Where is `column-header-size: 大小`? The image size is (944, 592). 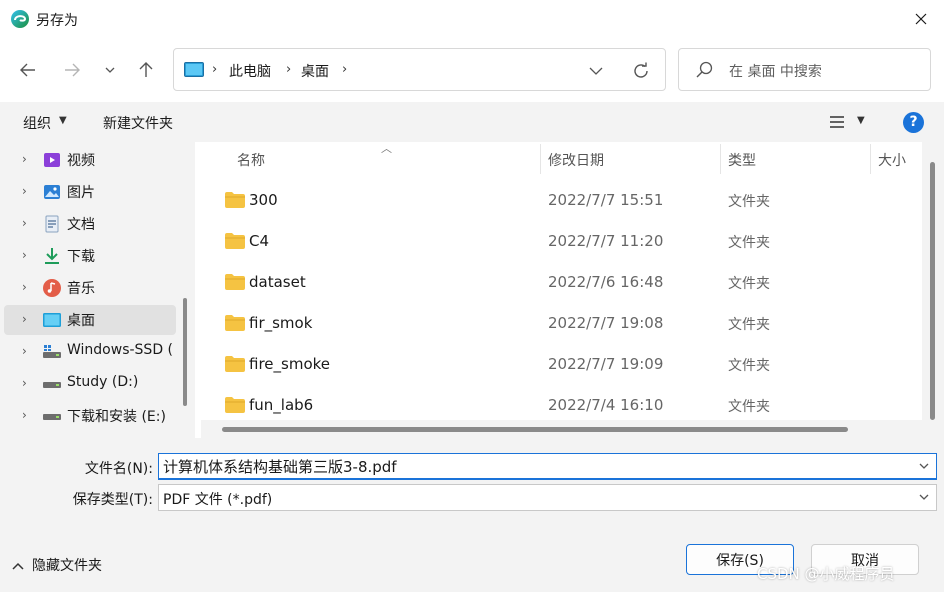
column-header-size: 大小 is located at coordinates (892, 166).